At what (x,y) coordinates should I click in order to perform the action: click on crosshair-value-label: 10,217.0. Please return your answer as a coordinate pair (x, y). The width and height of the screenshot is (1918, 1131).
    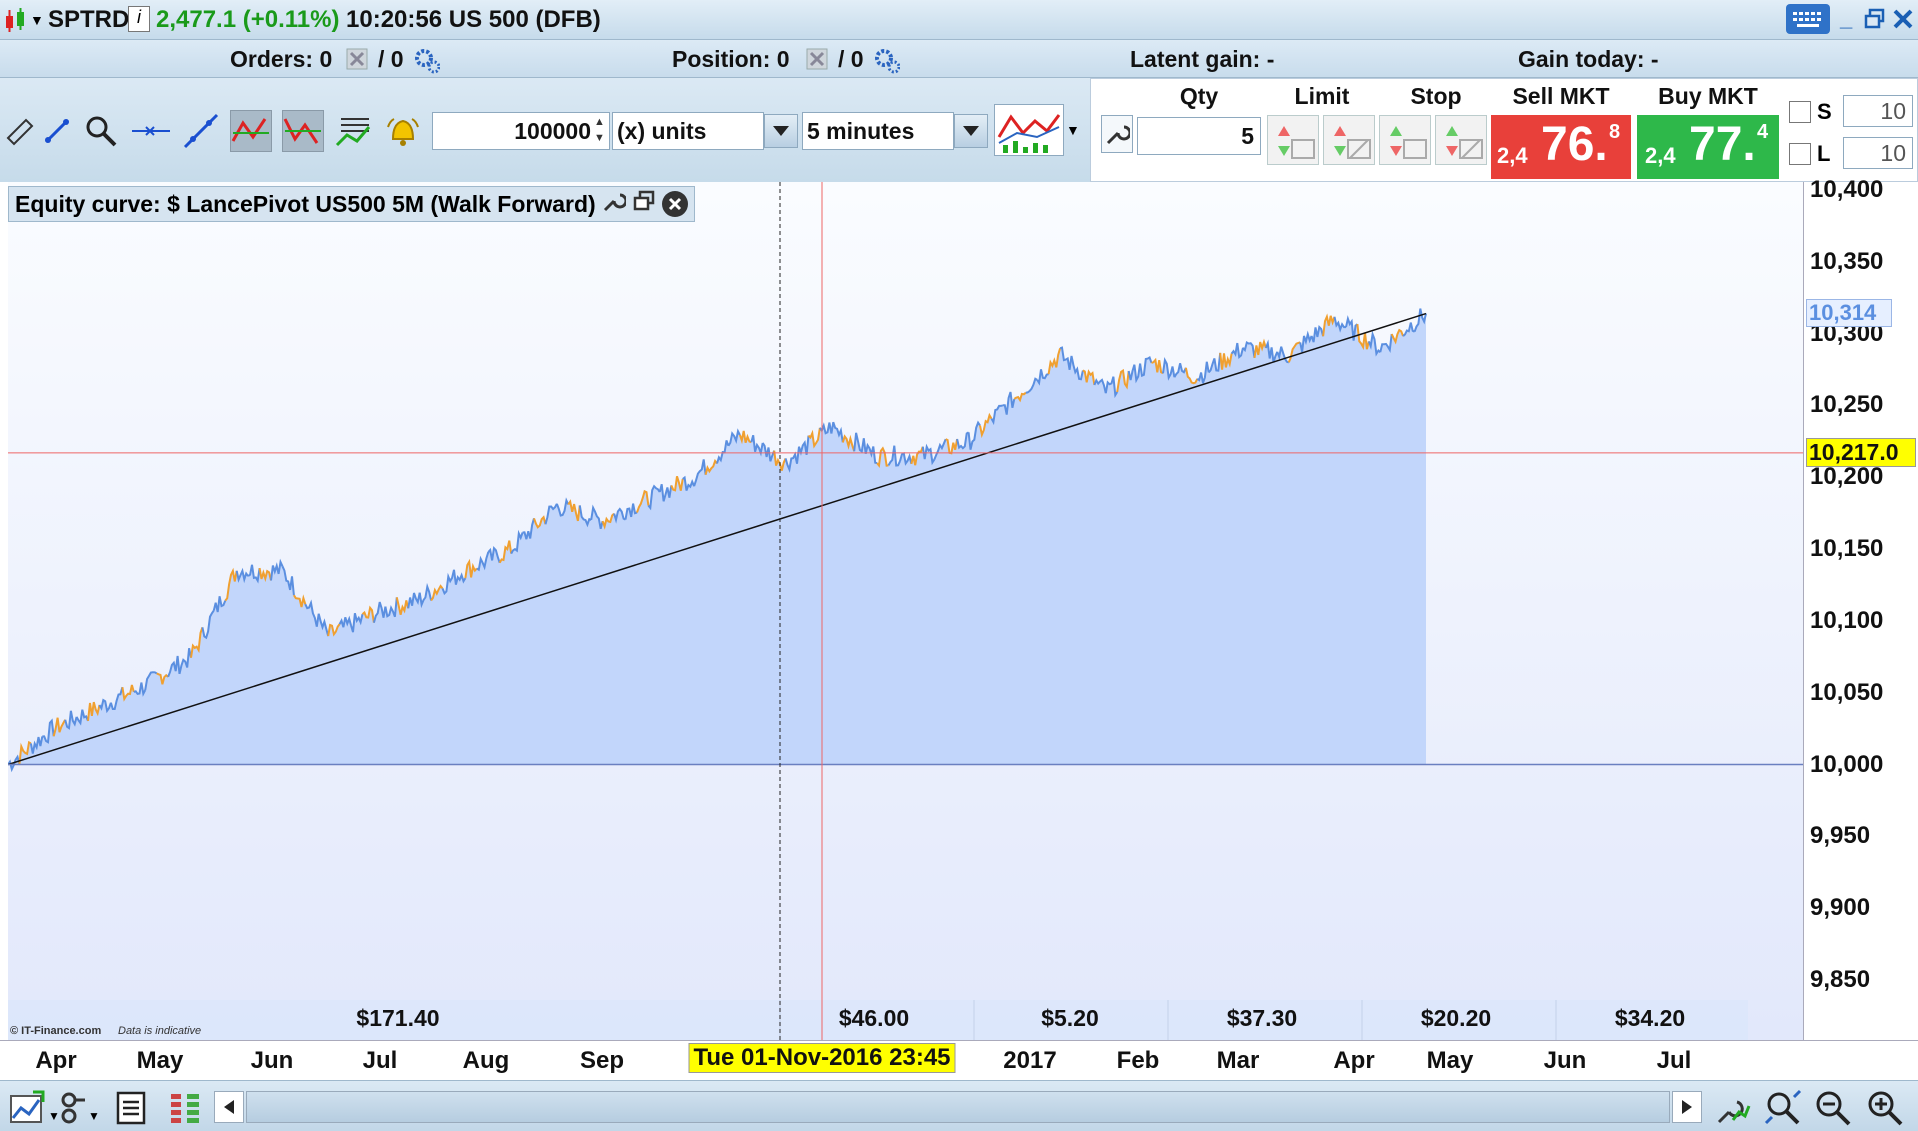
    Looking at the image, I should click on (1861, 452).